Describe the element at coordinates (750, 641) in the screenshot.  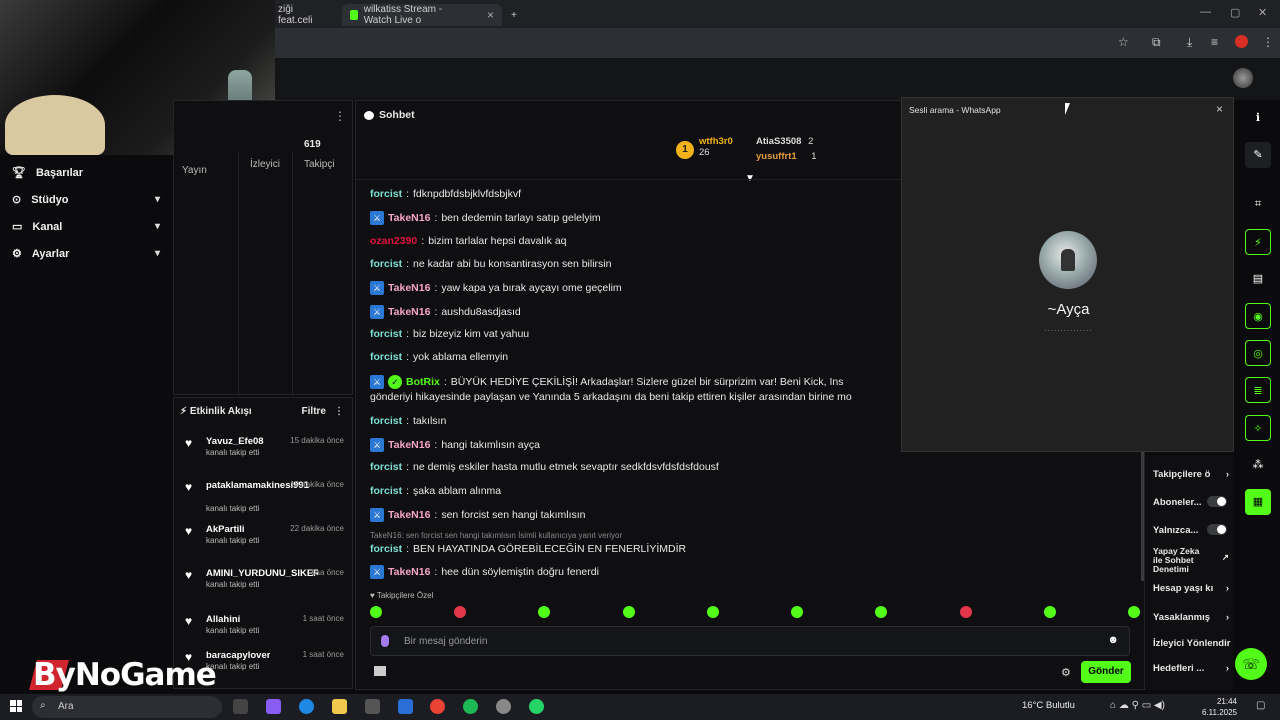
I see `chat-message-input: Bir mesaj gönderin ☻` at that location.